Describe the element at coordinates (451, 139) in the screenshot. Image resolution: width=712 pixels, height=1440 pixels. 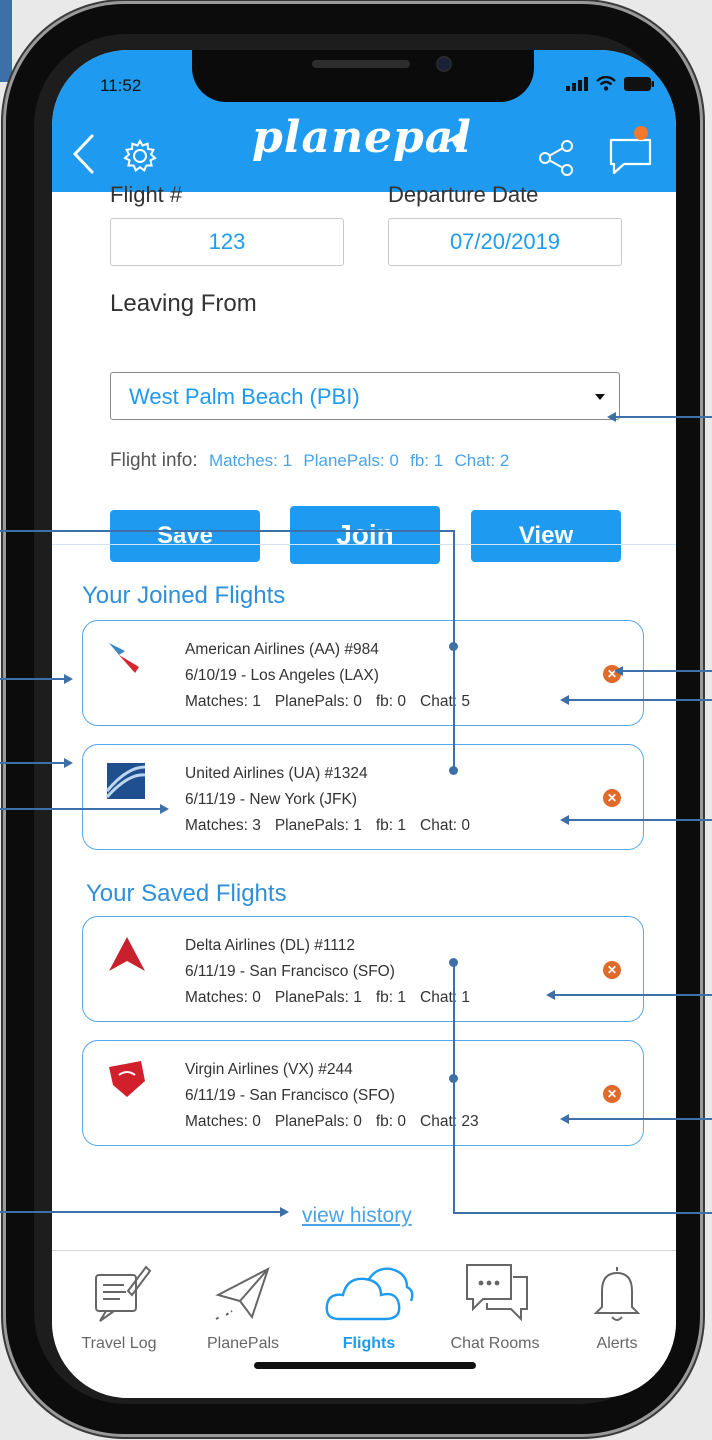
I see `logo-plane-icon` at that location.